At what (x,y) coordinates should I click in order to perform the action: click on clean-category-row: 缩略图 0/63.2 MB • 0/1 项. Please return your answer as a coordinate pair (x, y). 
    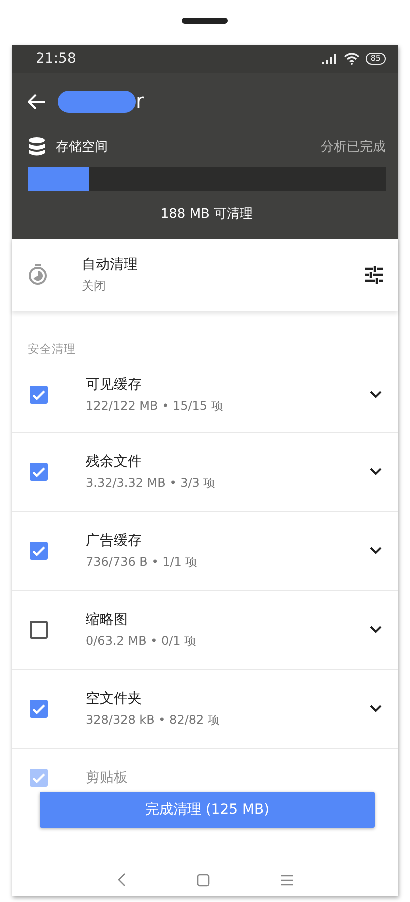
    Looking at the image, I should click on (205, 630).